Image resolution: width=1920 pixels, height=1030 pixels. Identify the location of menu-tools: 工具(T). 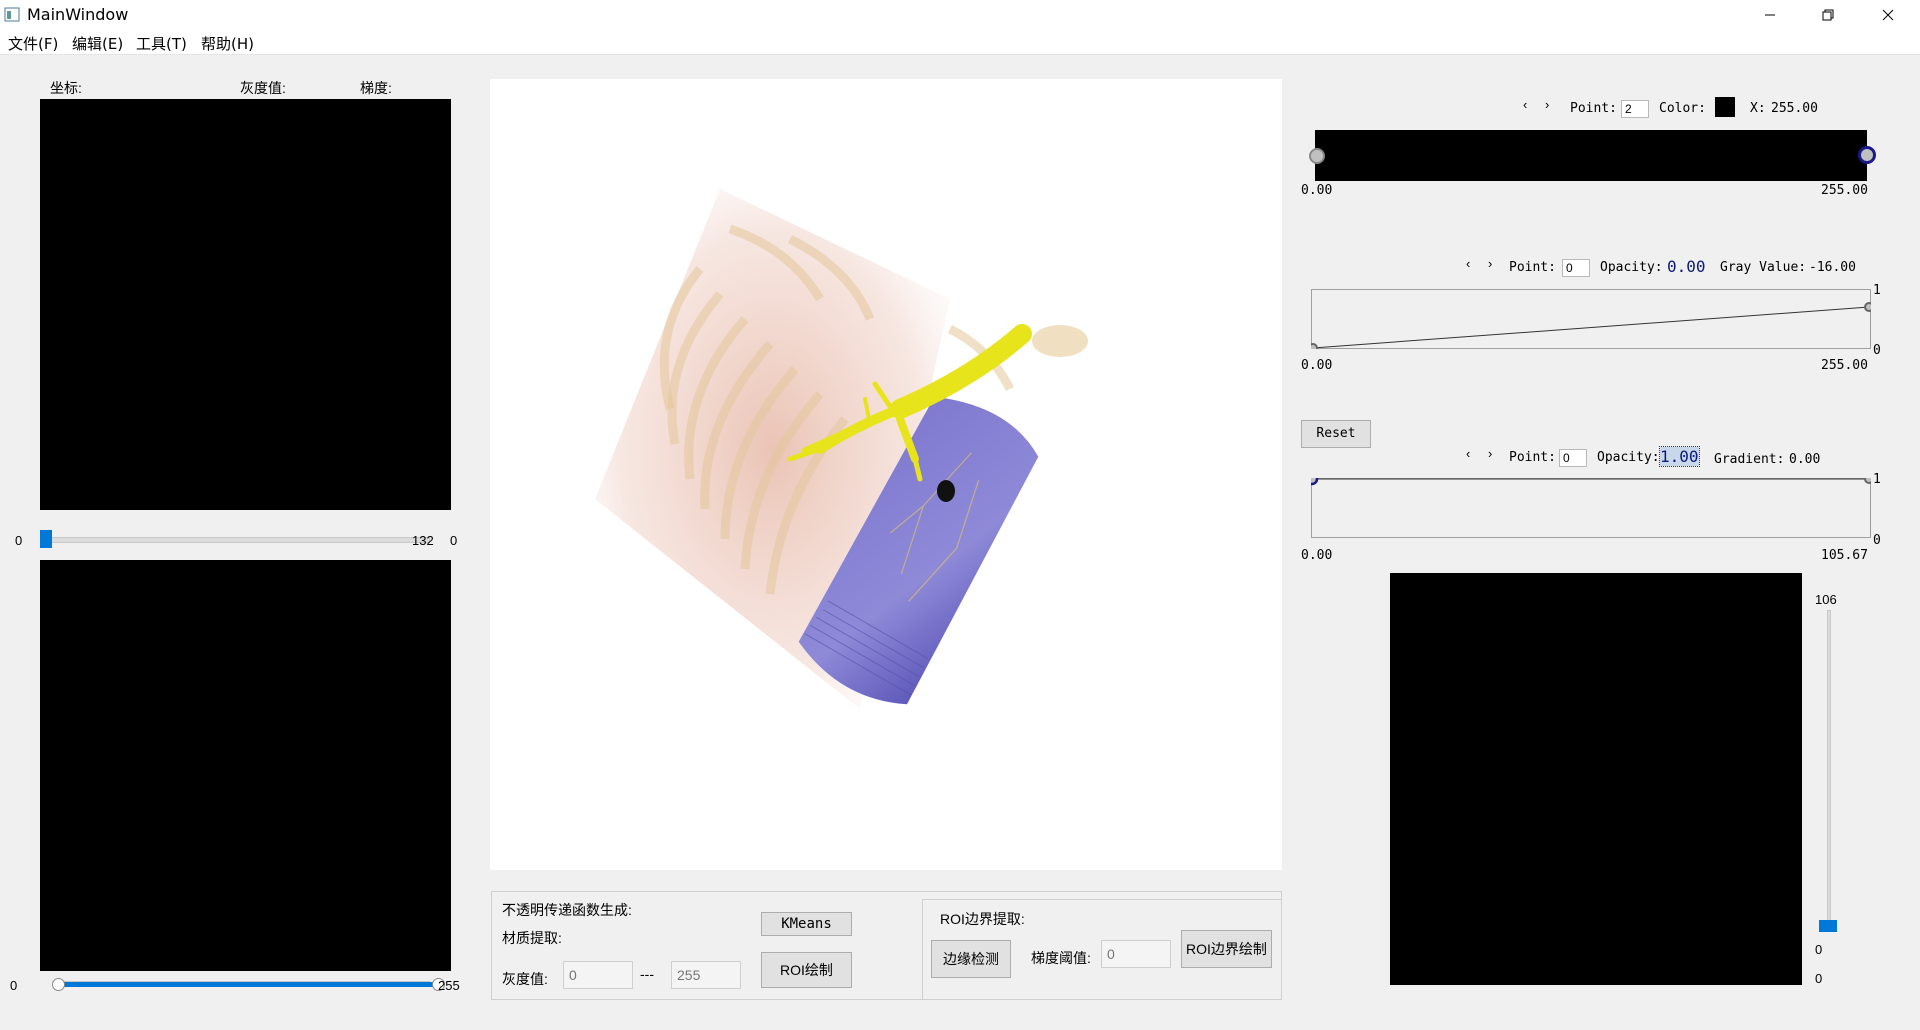
(161, 43).